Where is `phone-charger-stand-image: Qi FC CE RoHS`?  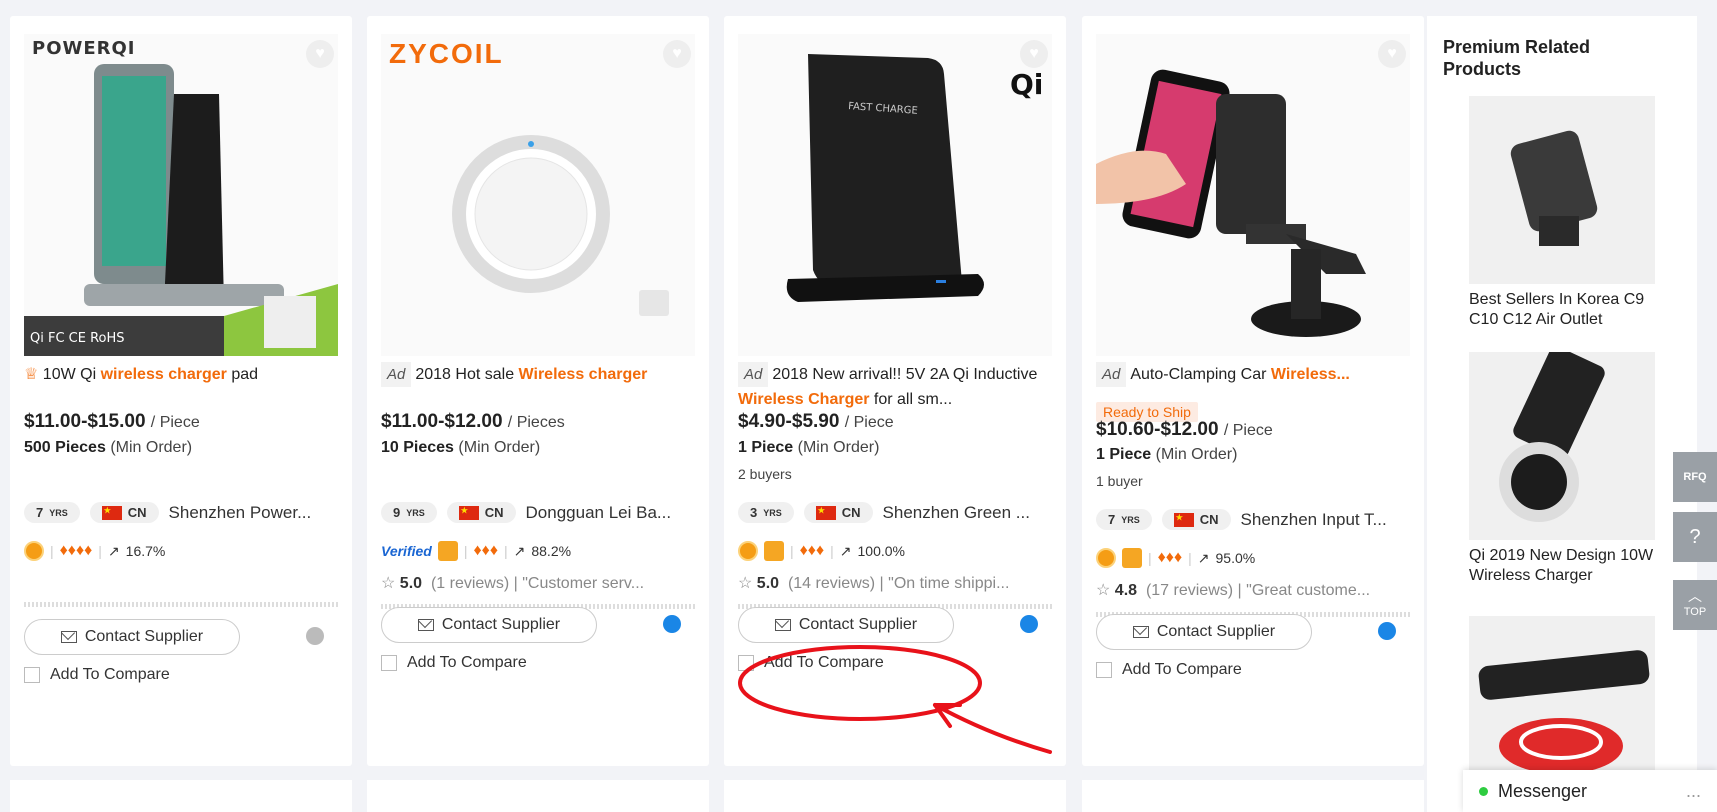
phone-charger-stand-image: Qi FC CE RoHS is located at coordinates (181, 210).